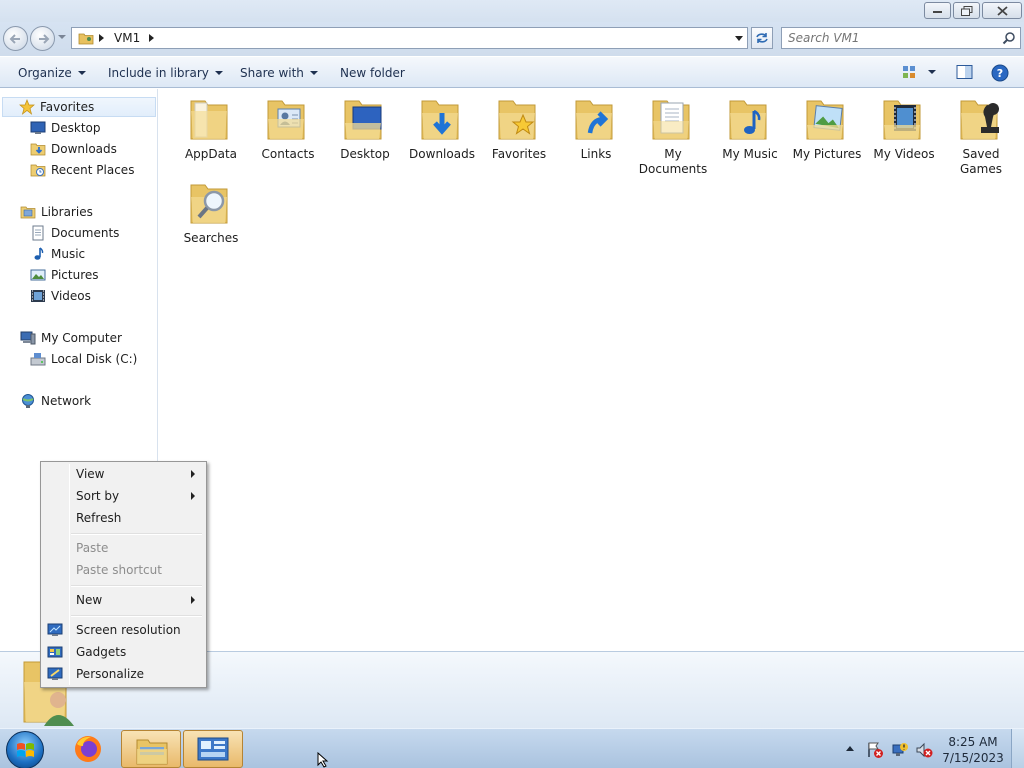 The image size is (1024, 768). What do you see at coordinates (286, 120) in the screenshot?
I see `contacts-folder-icon` at bounding box center [286, 120].